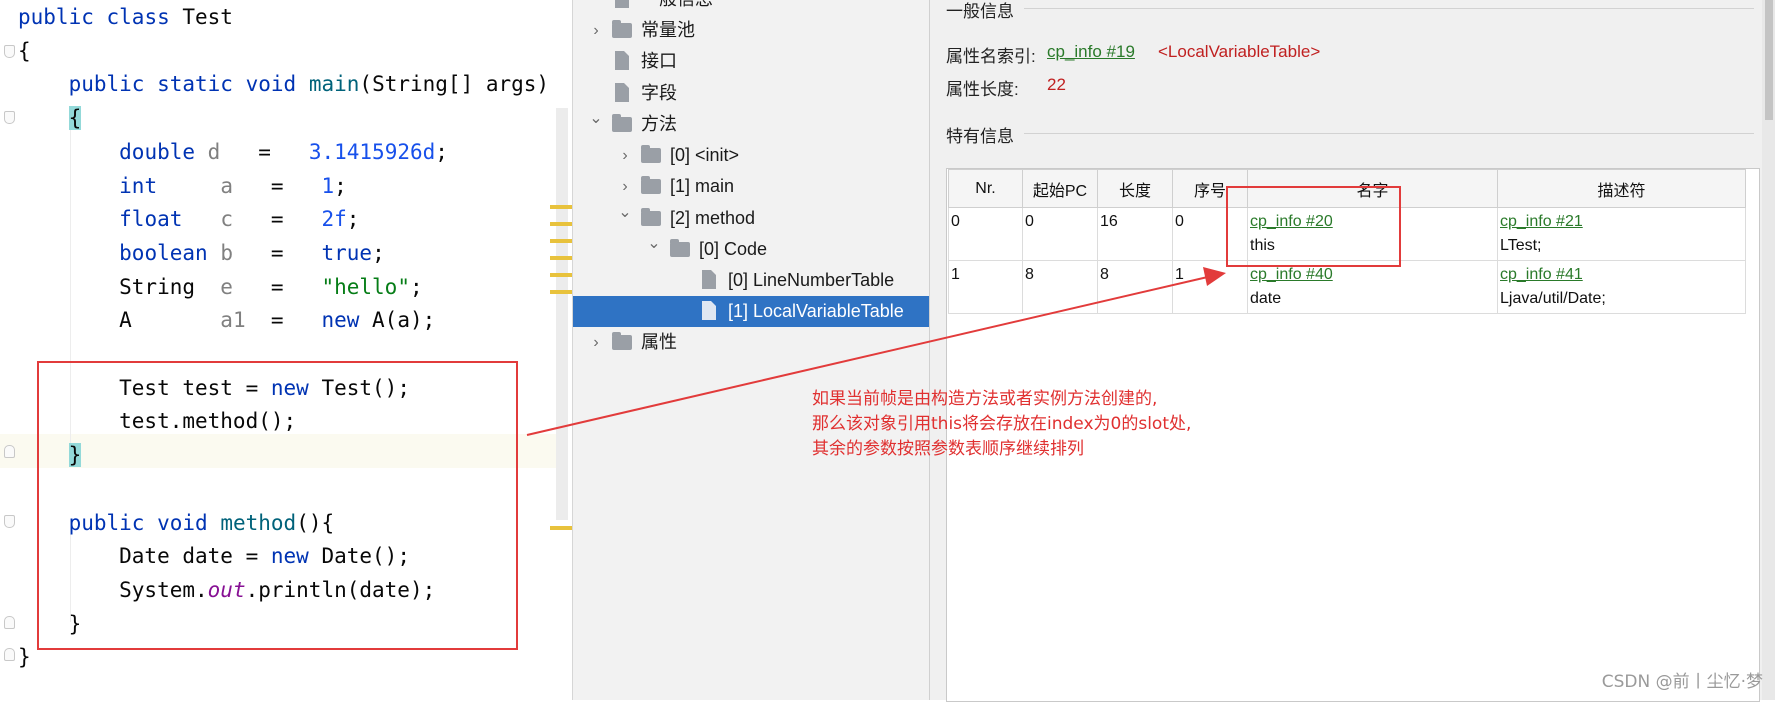 This screenshot has height=702, width=1775. Describe the element at coordinates (985, 188) in the screenshot. I see `column-header: Nr.` at that location.